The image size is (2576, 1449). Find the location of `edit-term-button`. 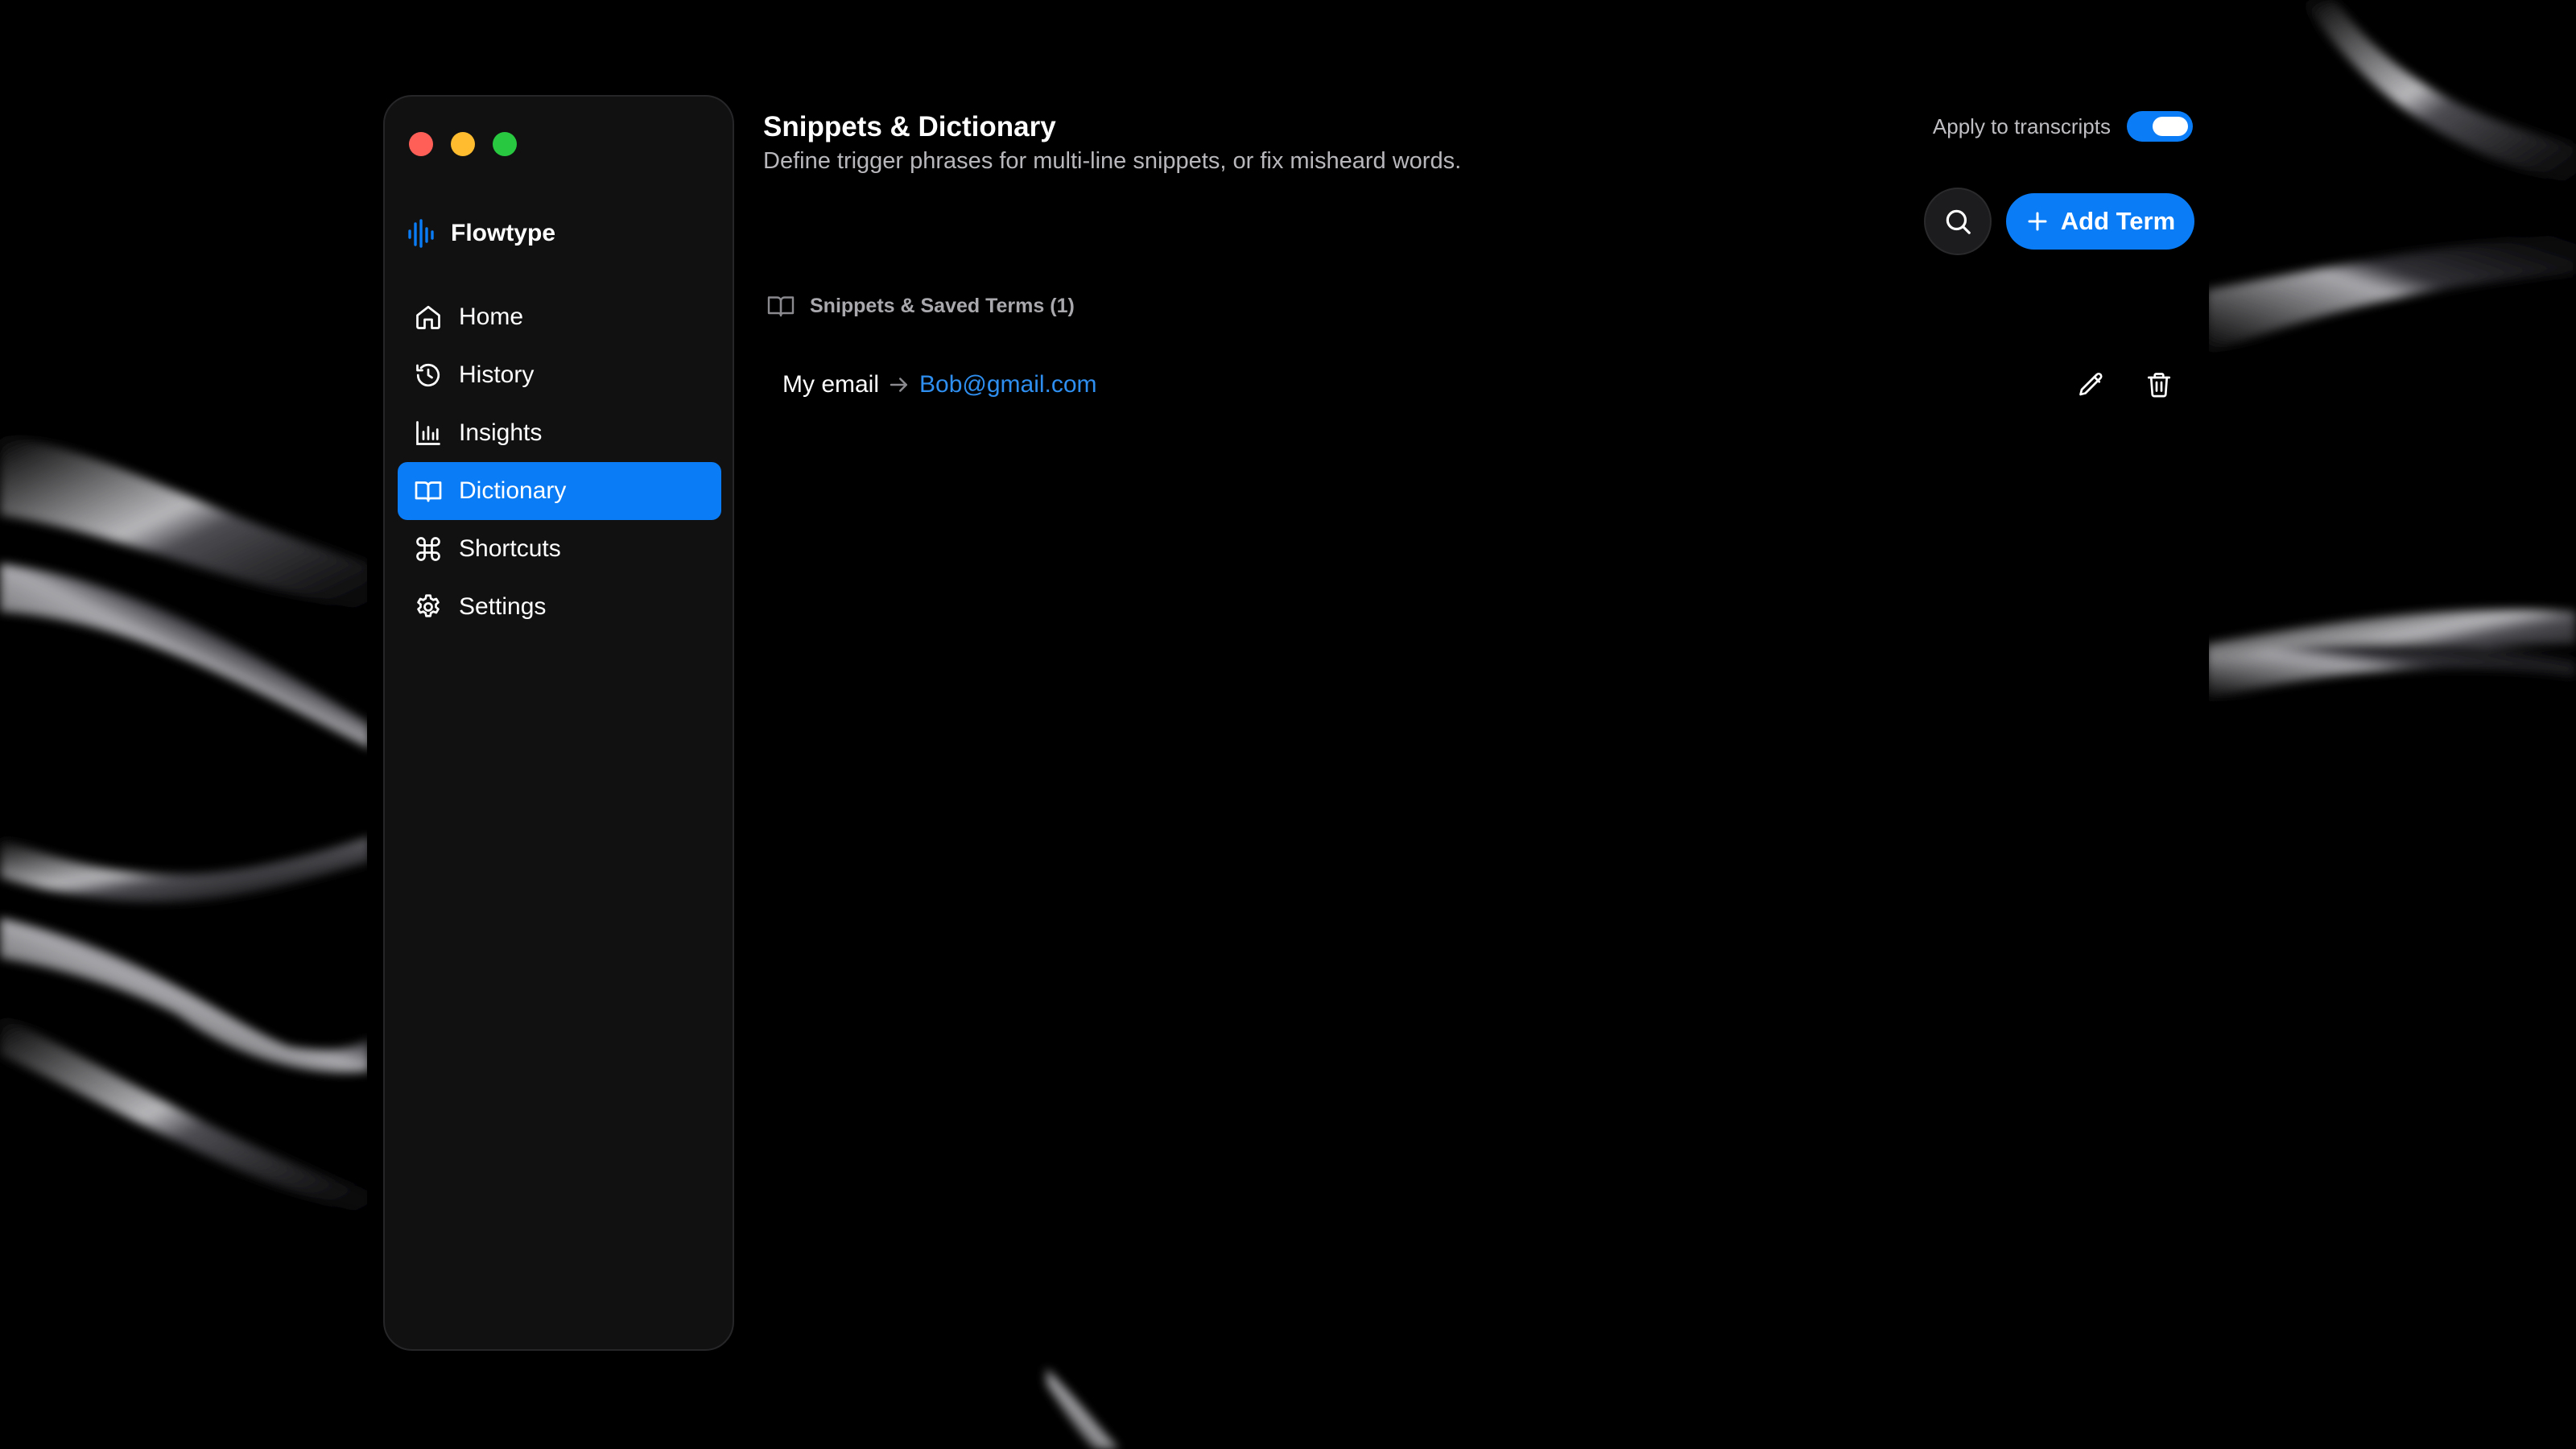

edit-term-button is located at coordinates (2091, 385).